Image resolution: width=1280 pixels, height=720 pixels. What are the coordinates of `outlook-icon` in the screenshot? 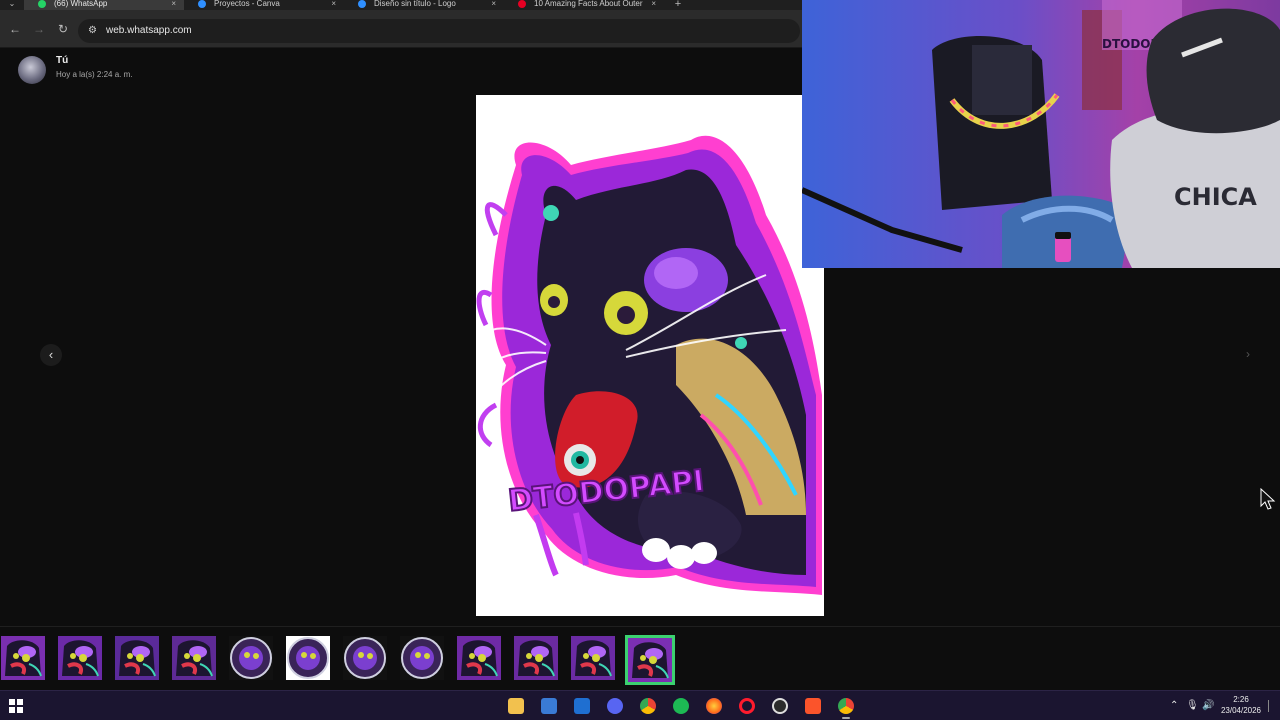 It's located at (582, 706).